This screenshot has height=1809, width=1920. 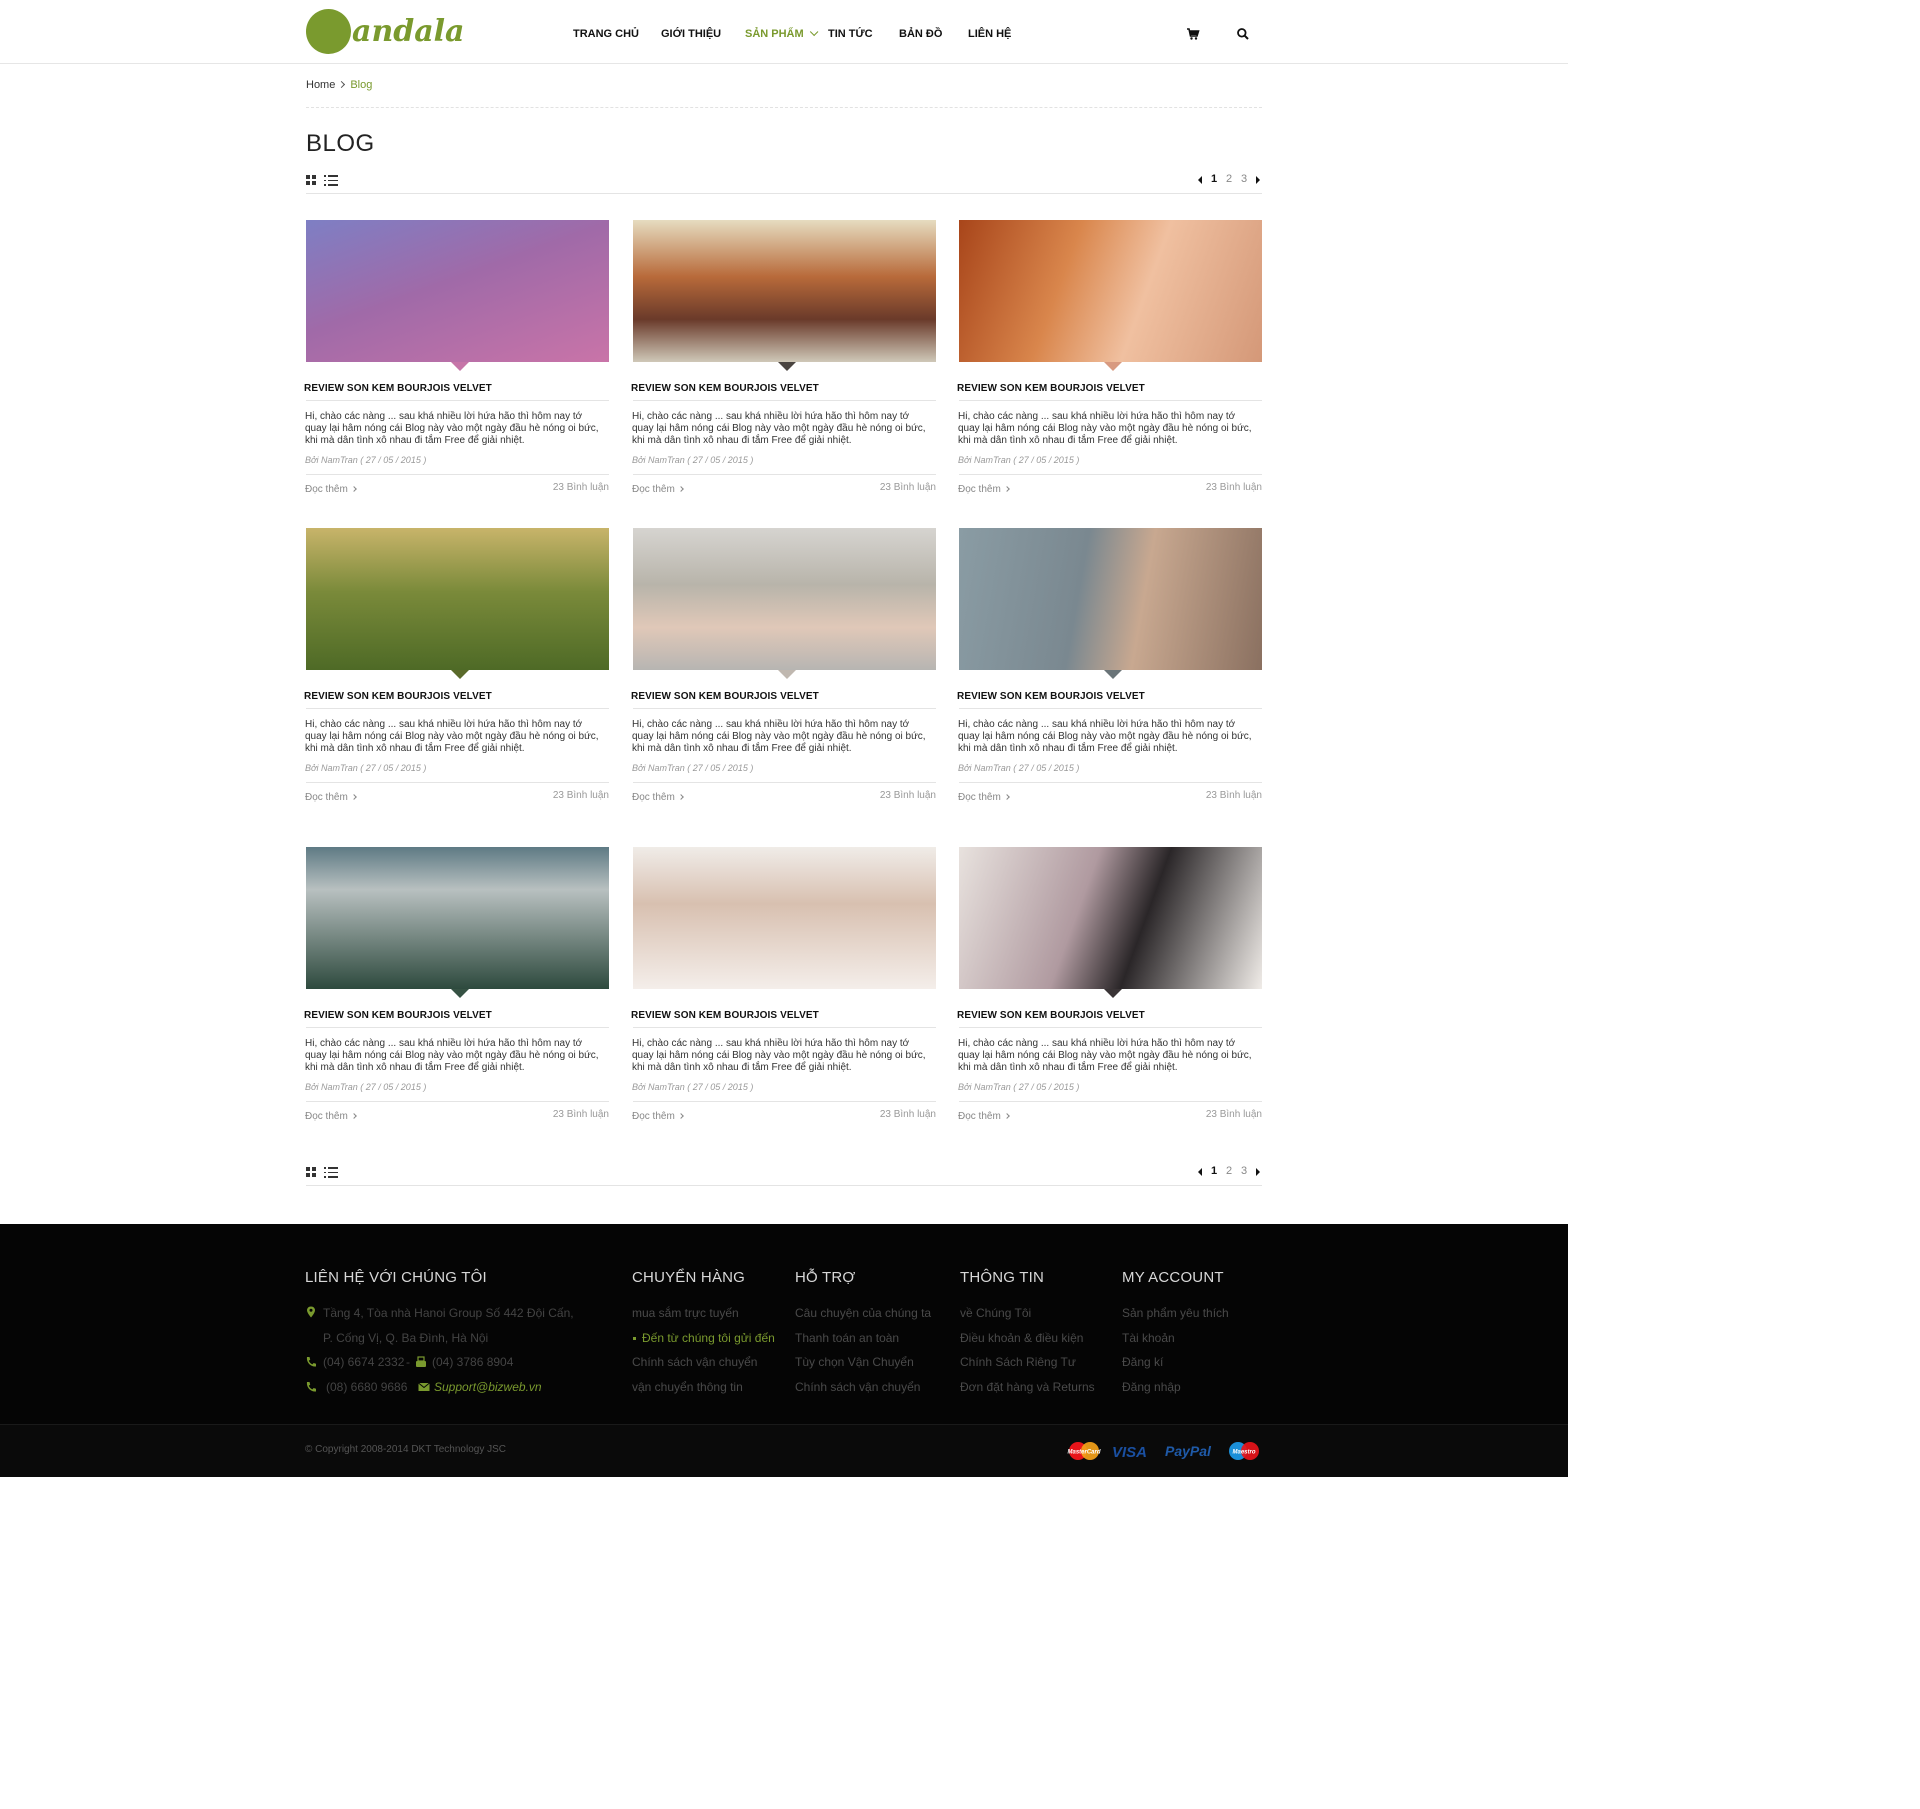 What do you see at coordinates (1193, 34) in the screenshot?
I see `cart-icon` at bounding box center [1193, 34].